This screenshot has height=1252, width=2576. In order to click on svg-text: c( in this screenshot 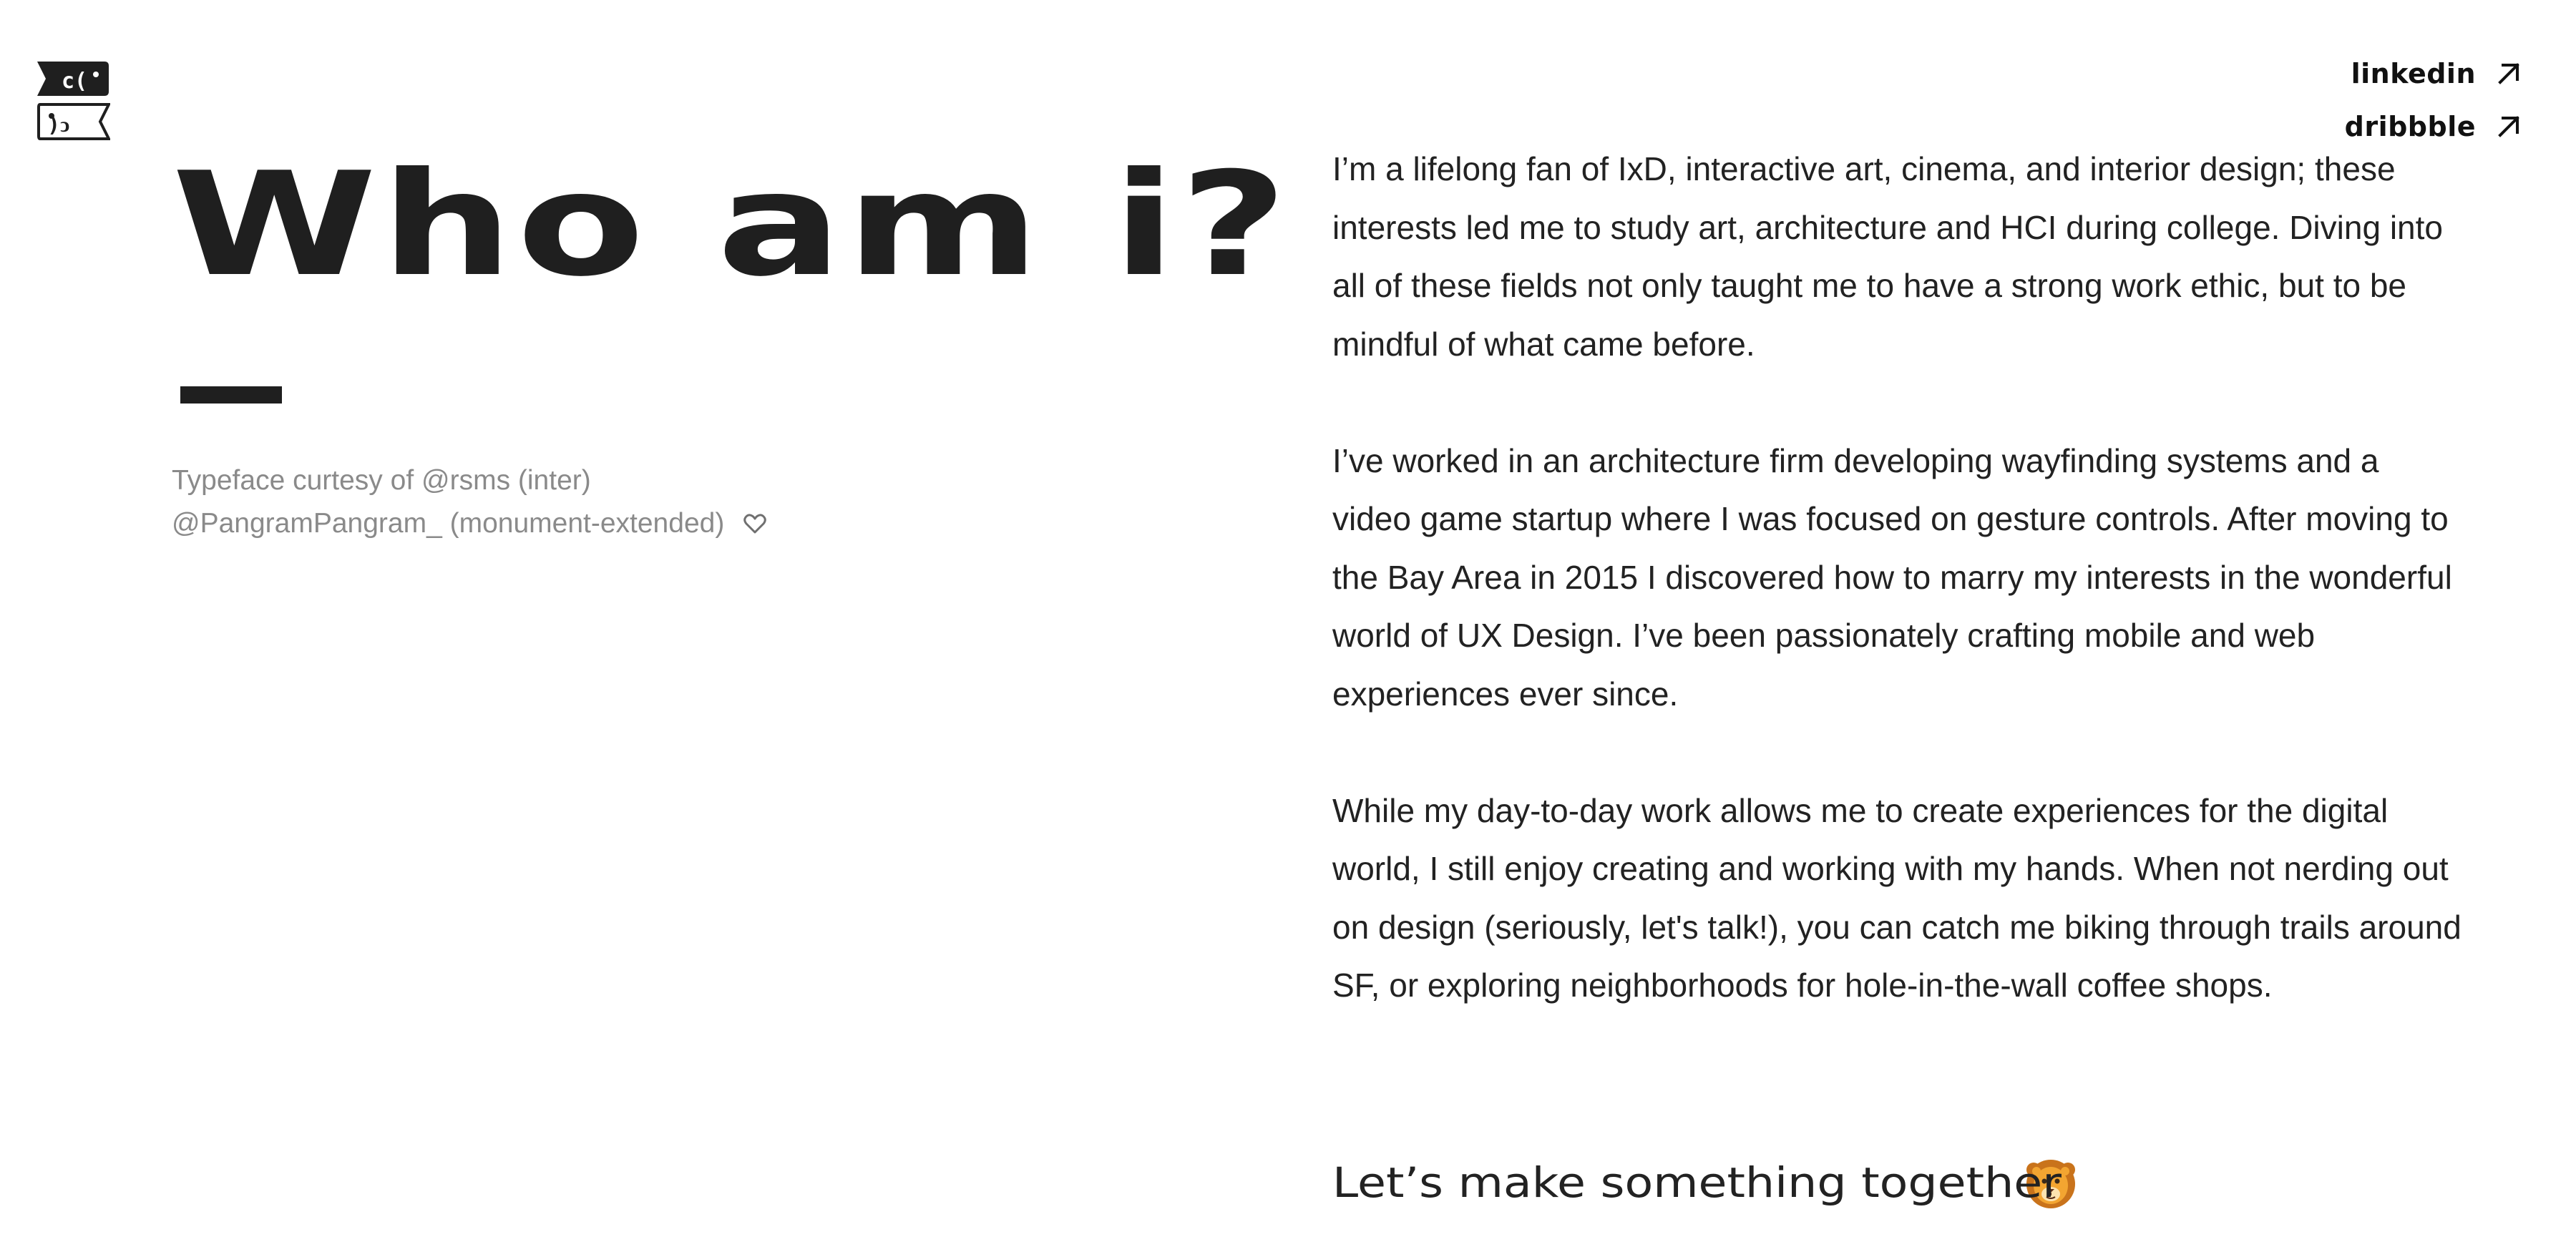, I will do `click(74, 81)`.